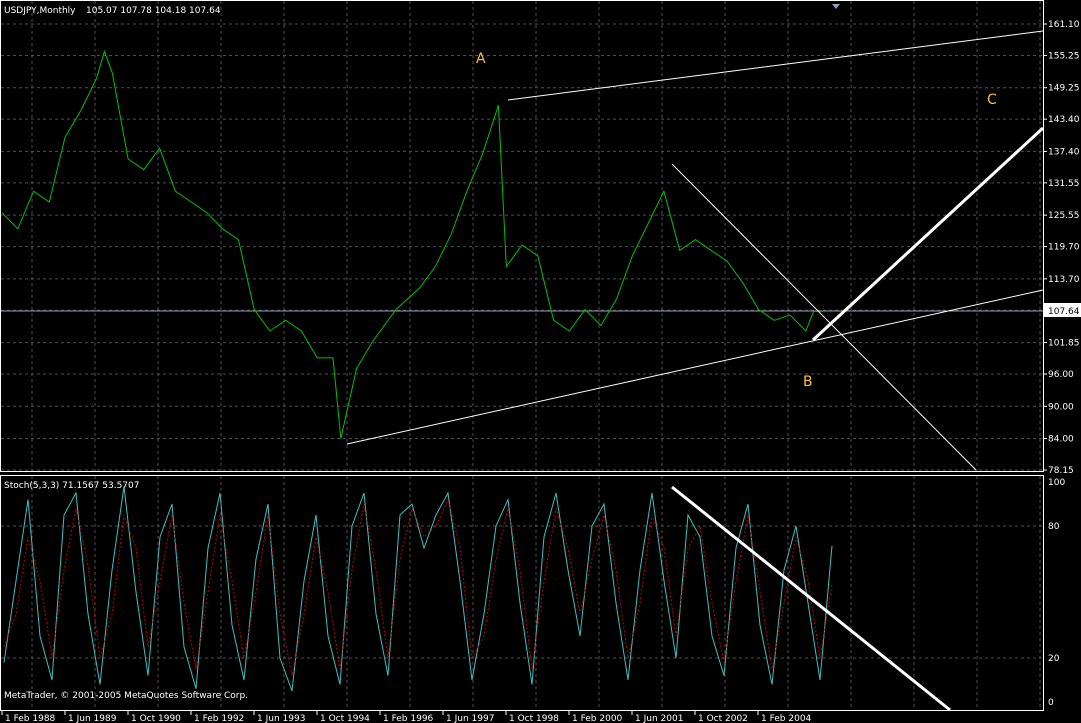 The height and width of the screenshot is (723, 1081). I want to click on time-tick-label: 1 Feb 1988, so click(30, 718).